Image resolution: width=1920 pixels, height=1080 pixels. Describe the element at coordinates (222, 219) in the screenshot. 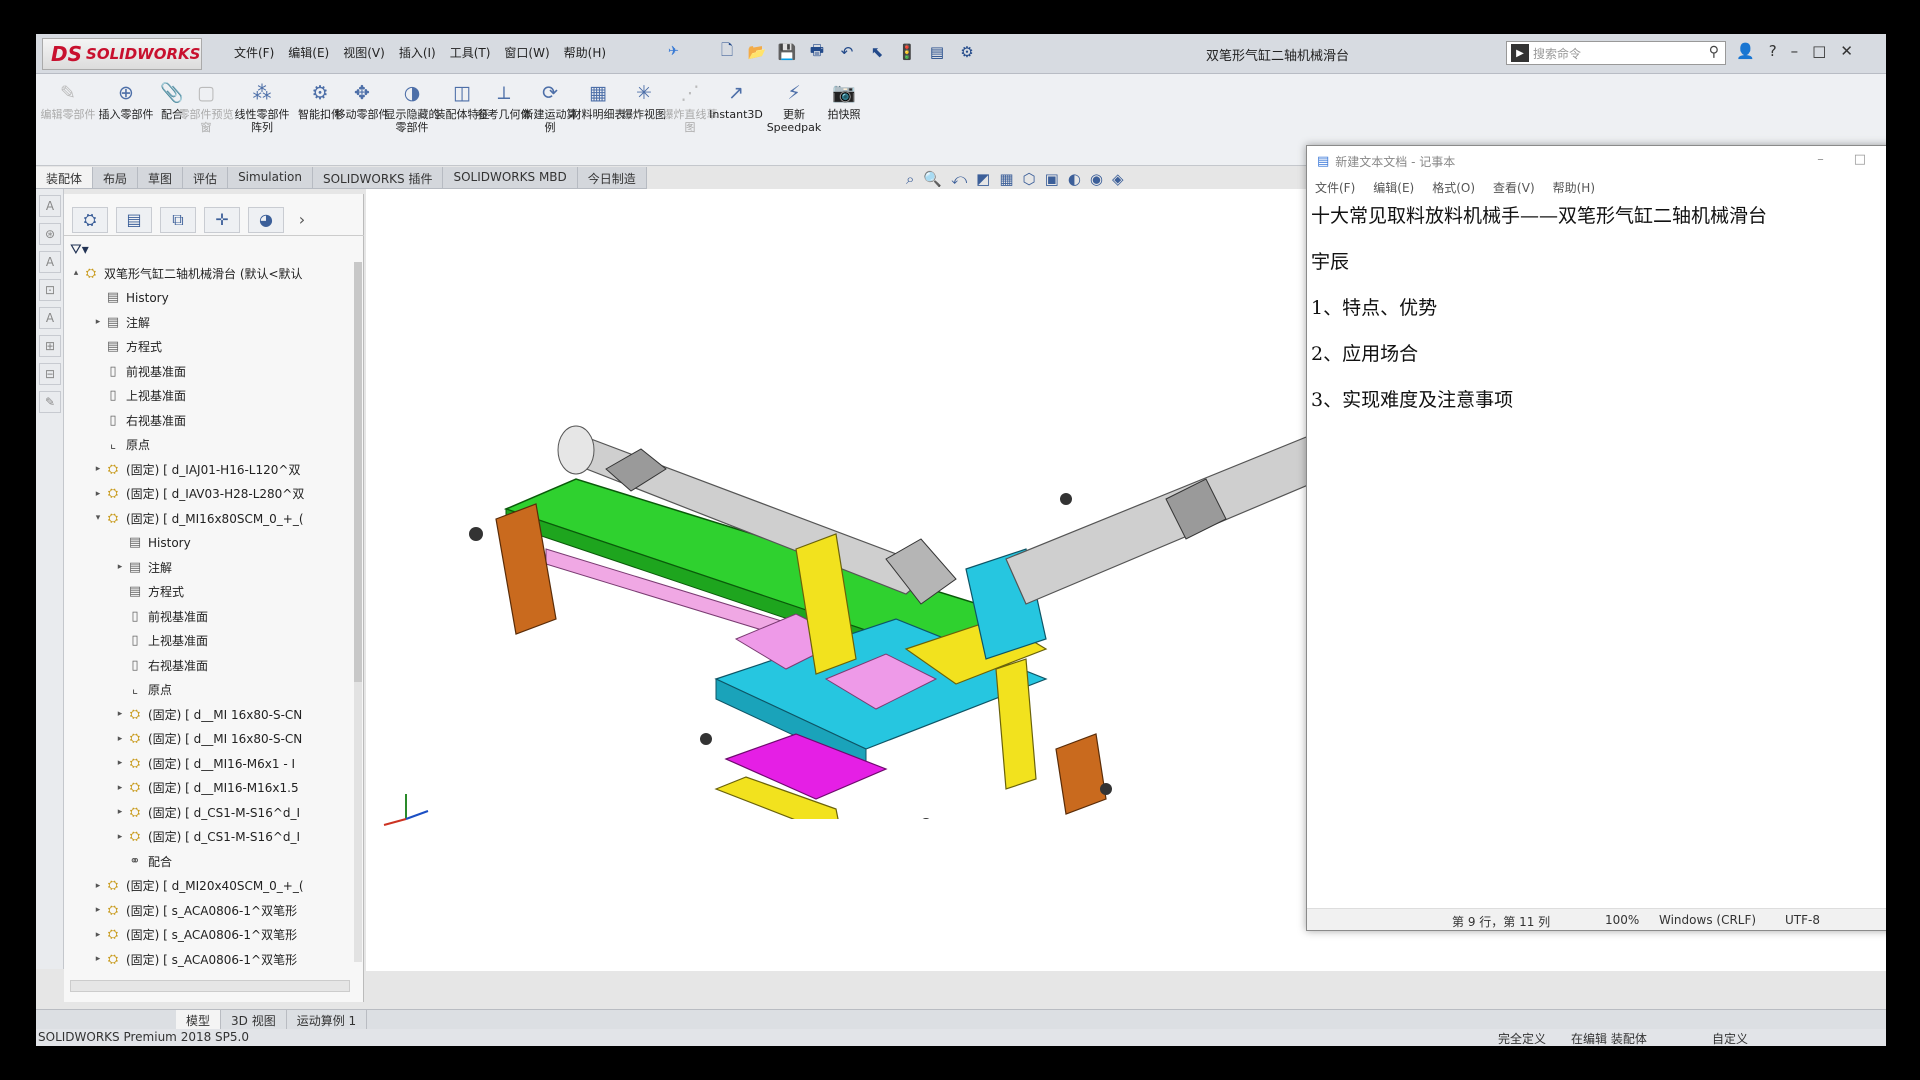

I see `dimxpert-tab-icon: ✛` at that location.